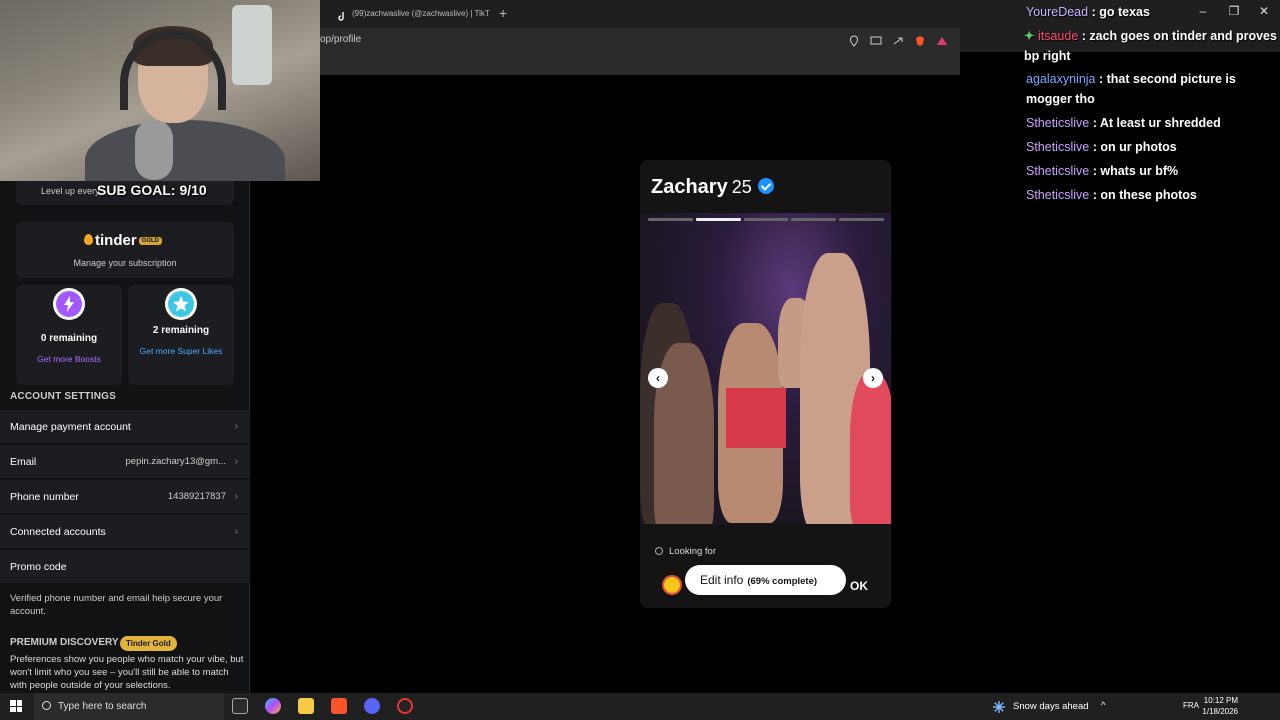 The height and width of the screenshot is (720, 1280). What do you see at coordinates (765, 368) in the screenshot?
I see `profile-photo` at bounding box center [765, 368].